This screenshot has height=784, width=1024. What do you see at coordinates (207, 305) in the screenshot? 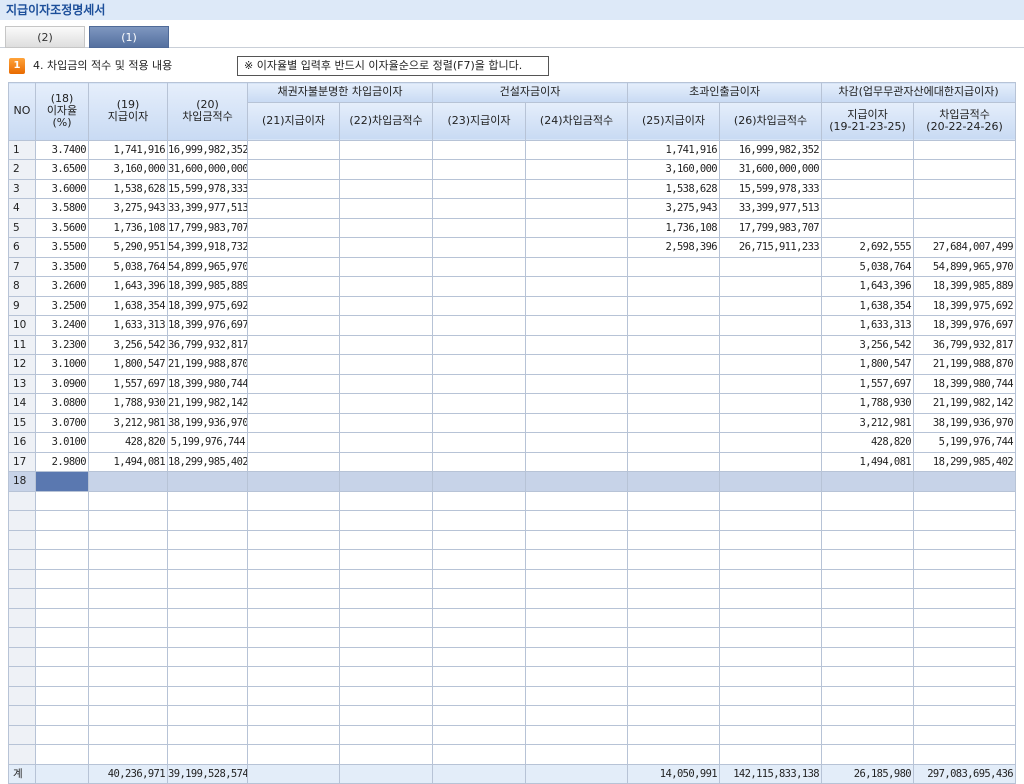
I see `cell: 18,399,975,692` at bounding box center [207, 305].